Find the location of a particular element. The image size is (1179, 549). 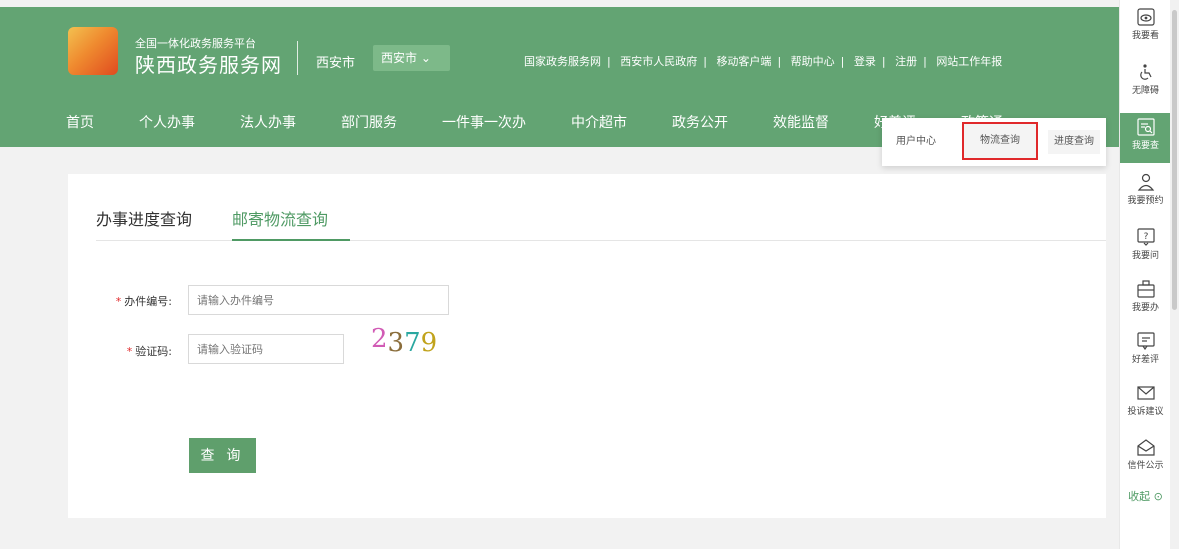

query-submit-button: 查 询 is located at coordinates (222, 455).